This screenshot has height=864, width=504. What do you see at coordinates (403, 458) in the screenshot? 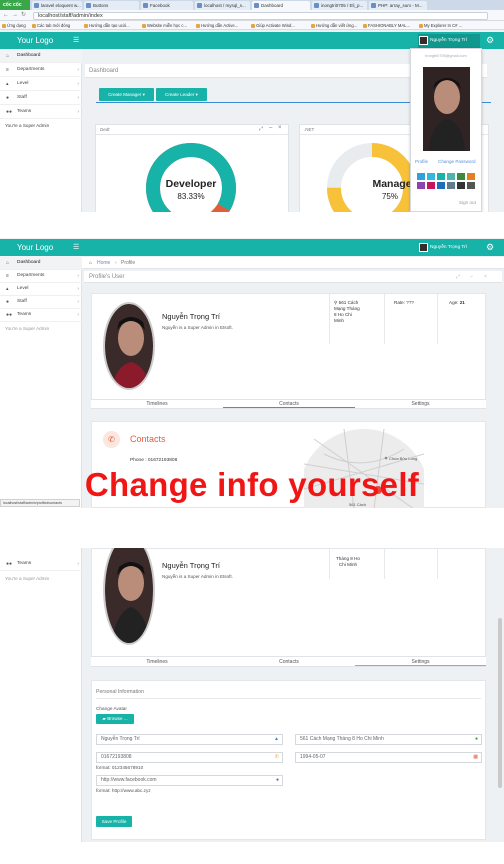
I see `map-label: Chùa Bửu Long` at bounding box center [403, 458].